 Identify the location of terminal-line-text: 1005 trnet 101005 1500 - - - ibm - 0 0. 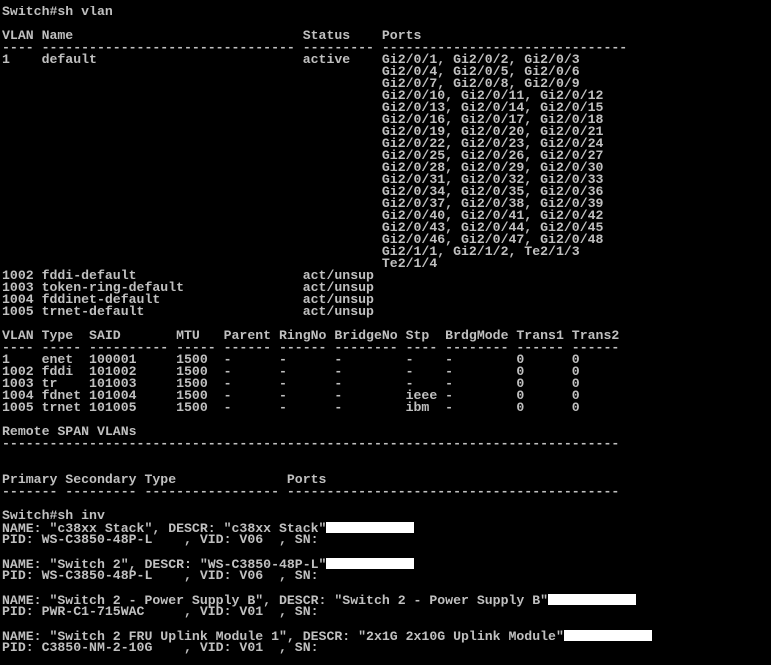
(291, 407).